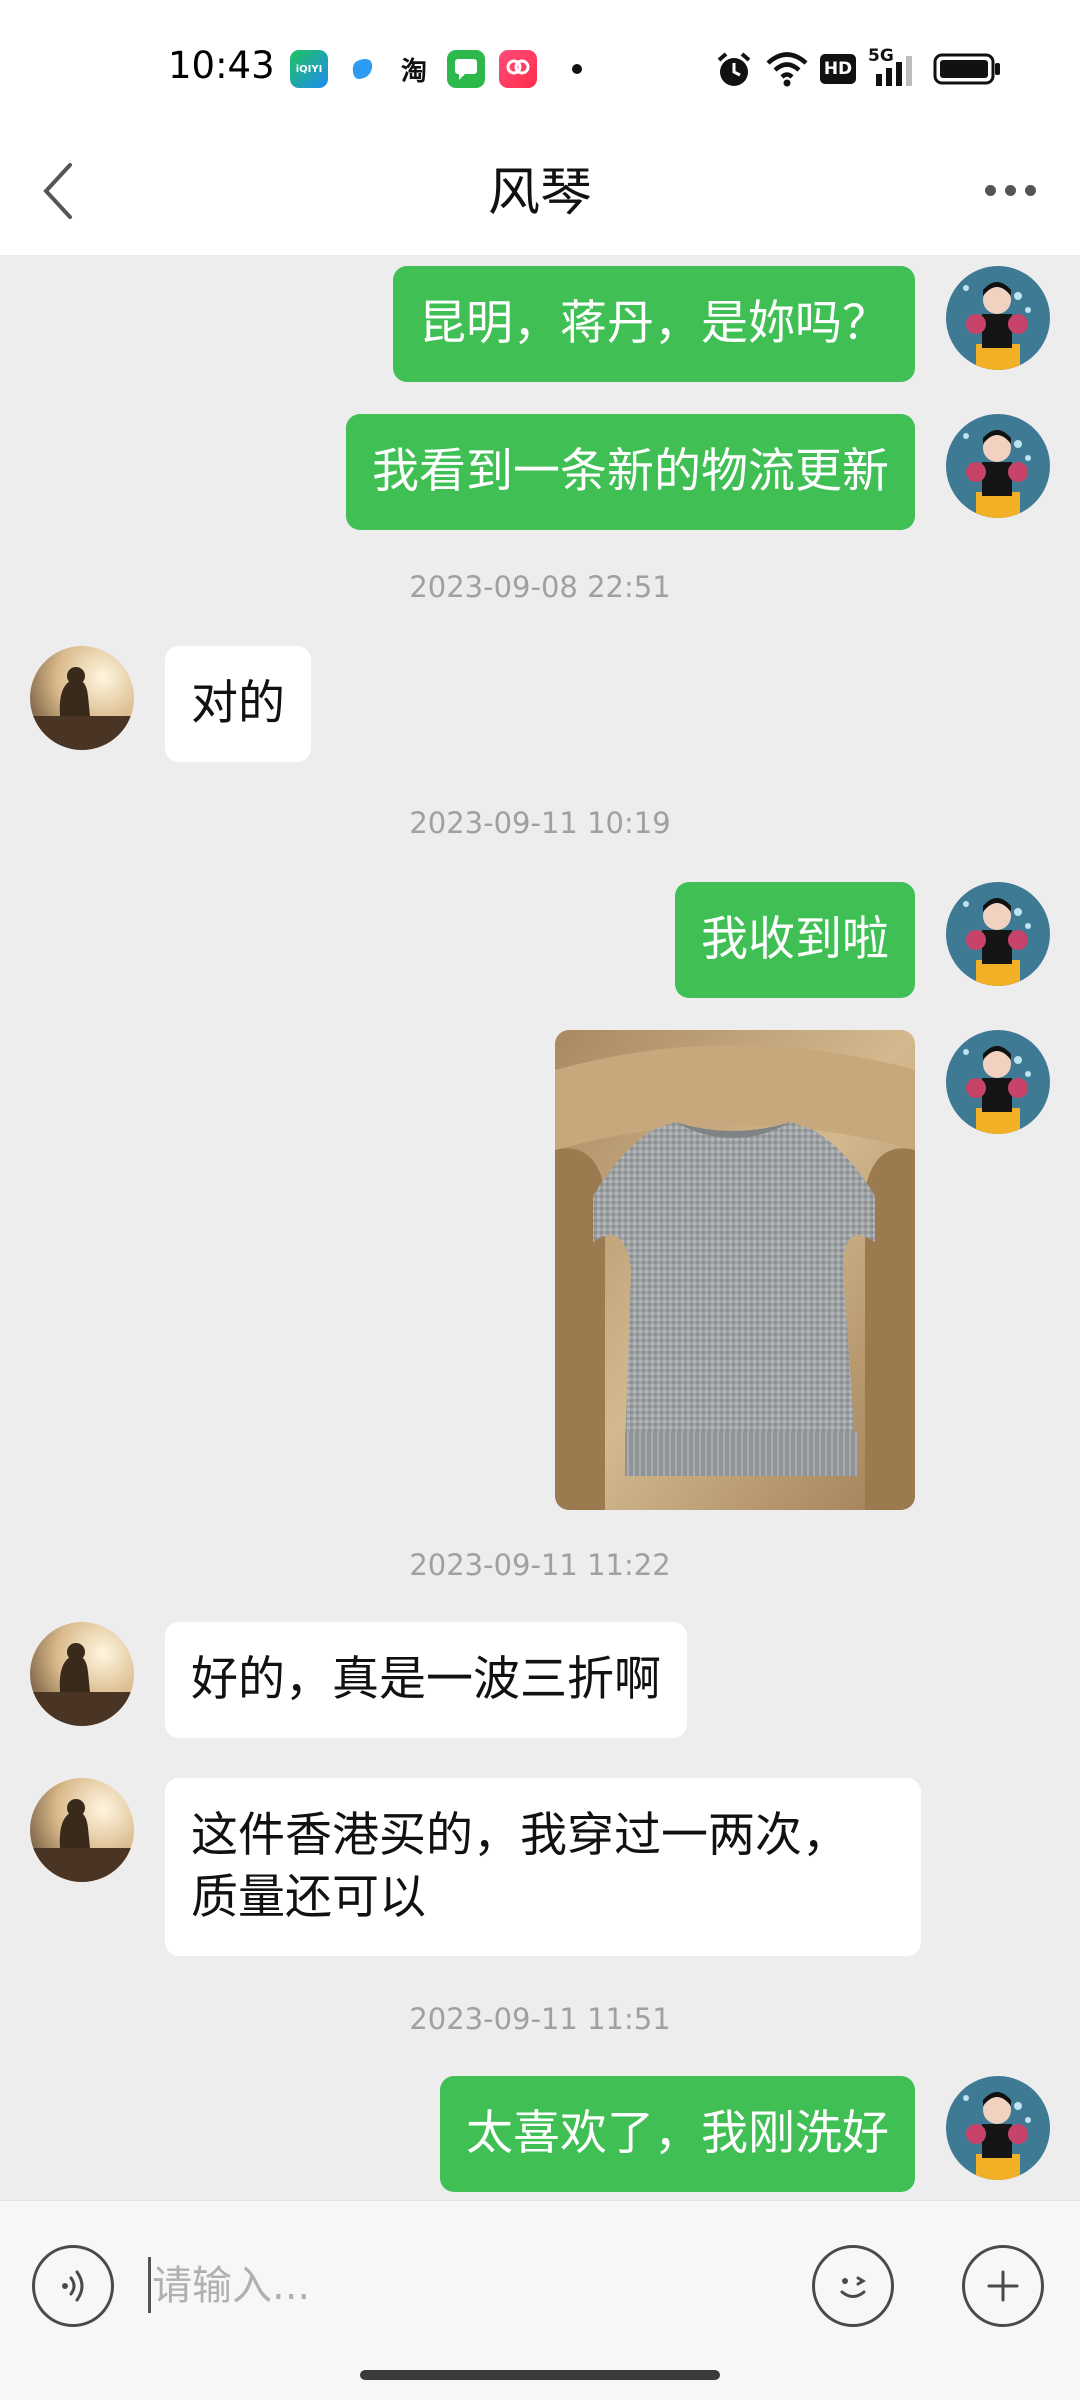  Describe the element at coordinates (540, 2375) in the screenshot. I see `home-indicator` at that location.